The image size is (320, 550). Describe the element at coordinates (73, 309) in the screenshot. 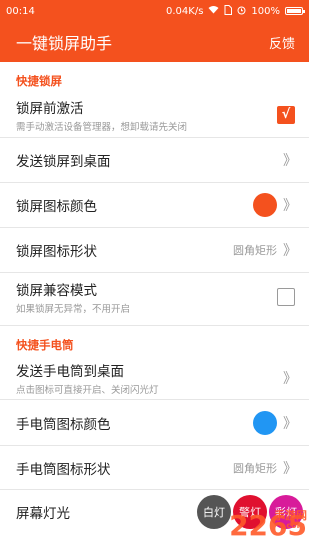

I see `setting-description: 如果锁屏无异常，不用开启` at that location.